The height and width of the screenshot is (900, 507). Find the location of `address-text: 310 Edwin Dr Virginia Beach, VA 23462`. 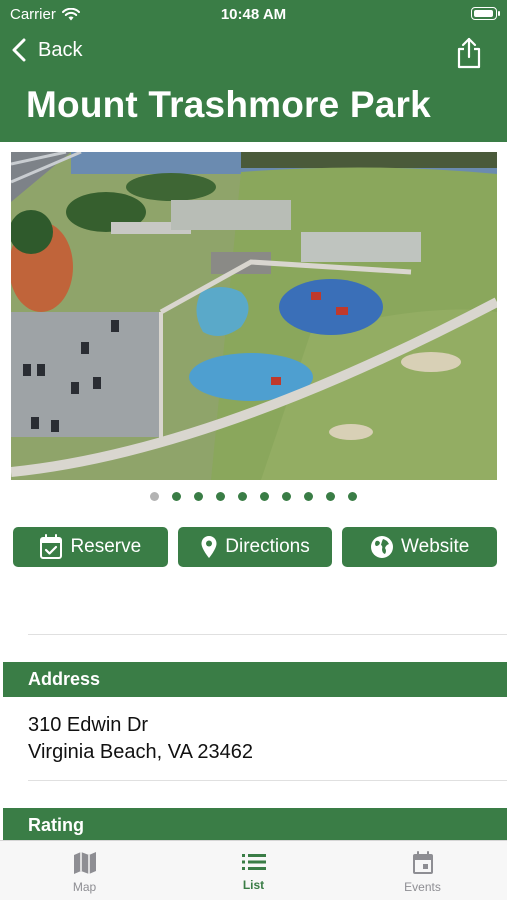

address-text: 310 Edwin Dr Virginia Beach, VA 23462 is located at coordinates (140, 739).